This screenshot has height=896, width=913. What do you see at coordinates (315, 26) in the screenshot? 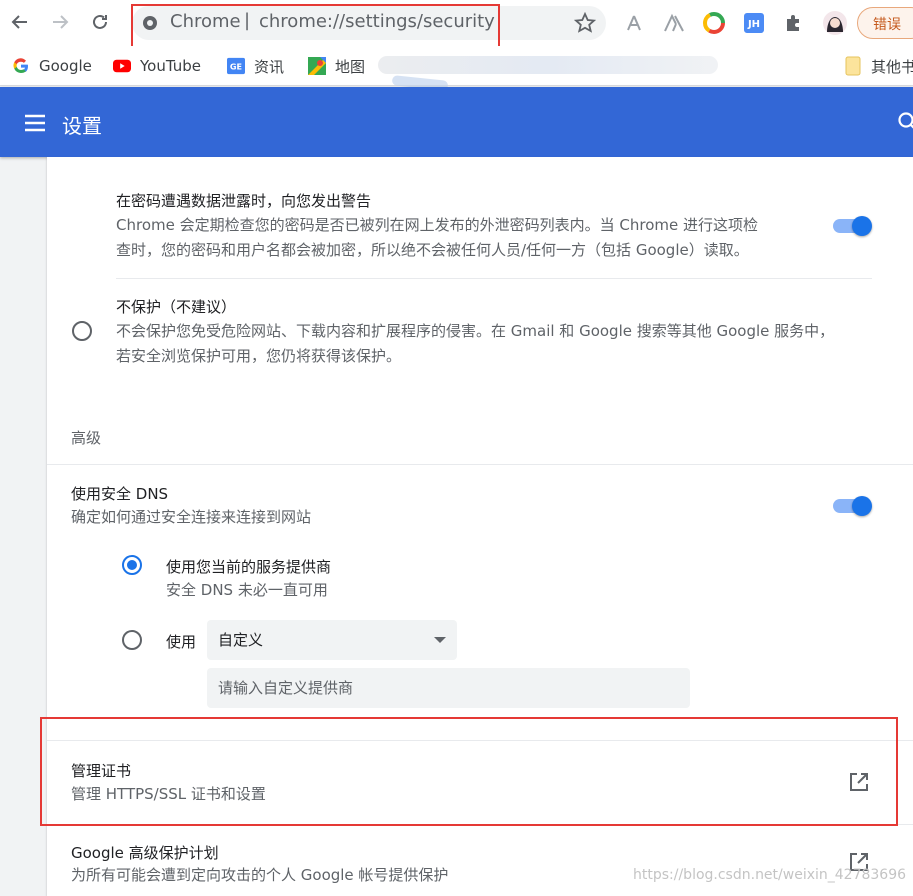
I see `address-bar-annotation-box` at bounding box center [315, 26].